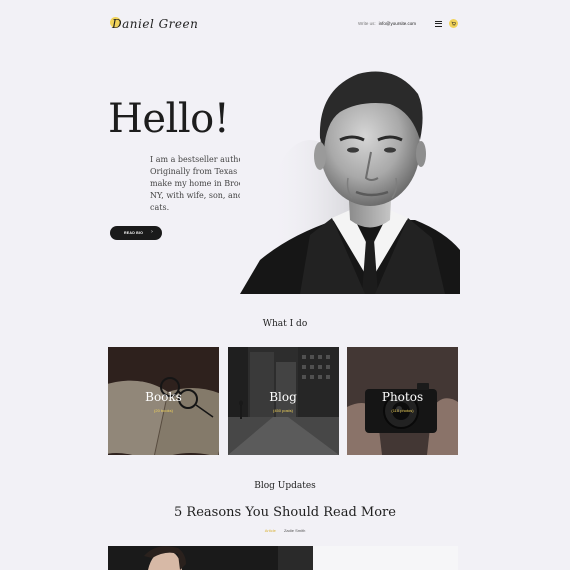 The height and width of the screenshot is (570, 570). I want to click on post-title-link: 5 Reasons You Should Read More, so click(285, 512).